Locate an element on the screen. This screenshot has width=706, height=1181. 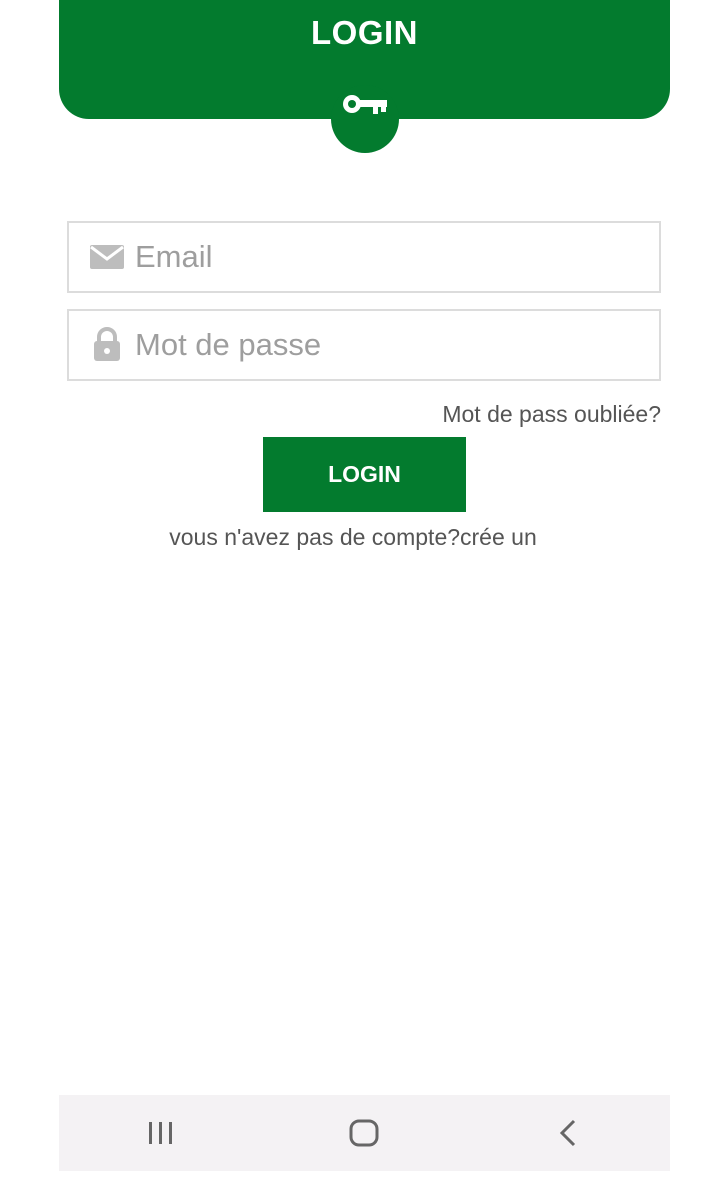
recent-apps-button is located at coordinates (161, 1133).